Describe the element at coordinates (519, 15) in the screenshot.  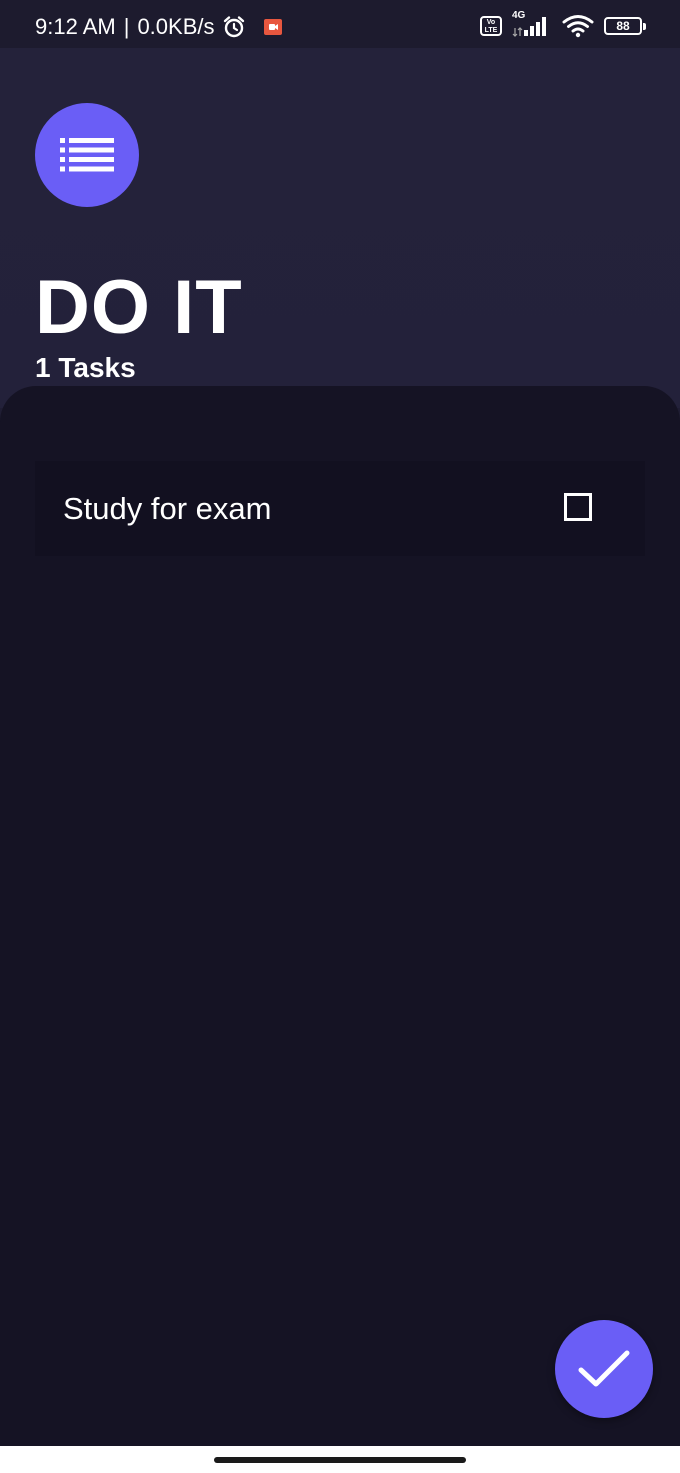
I see `network-type-label: 4G` at that location.